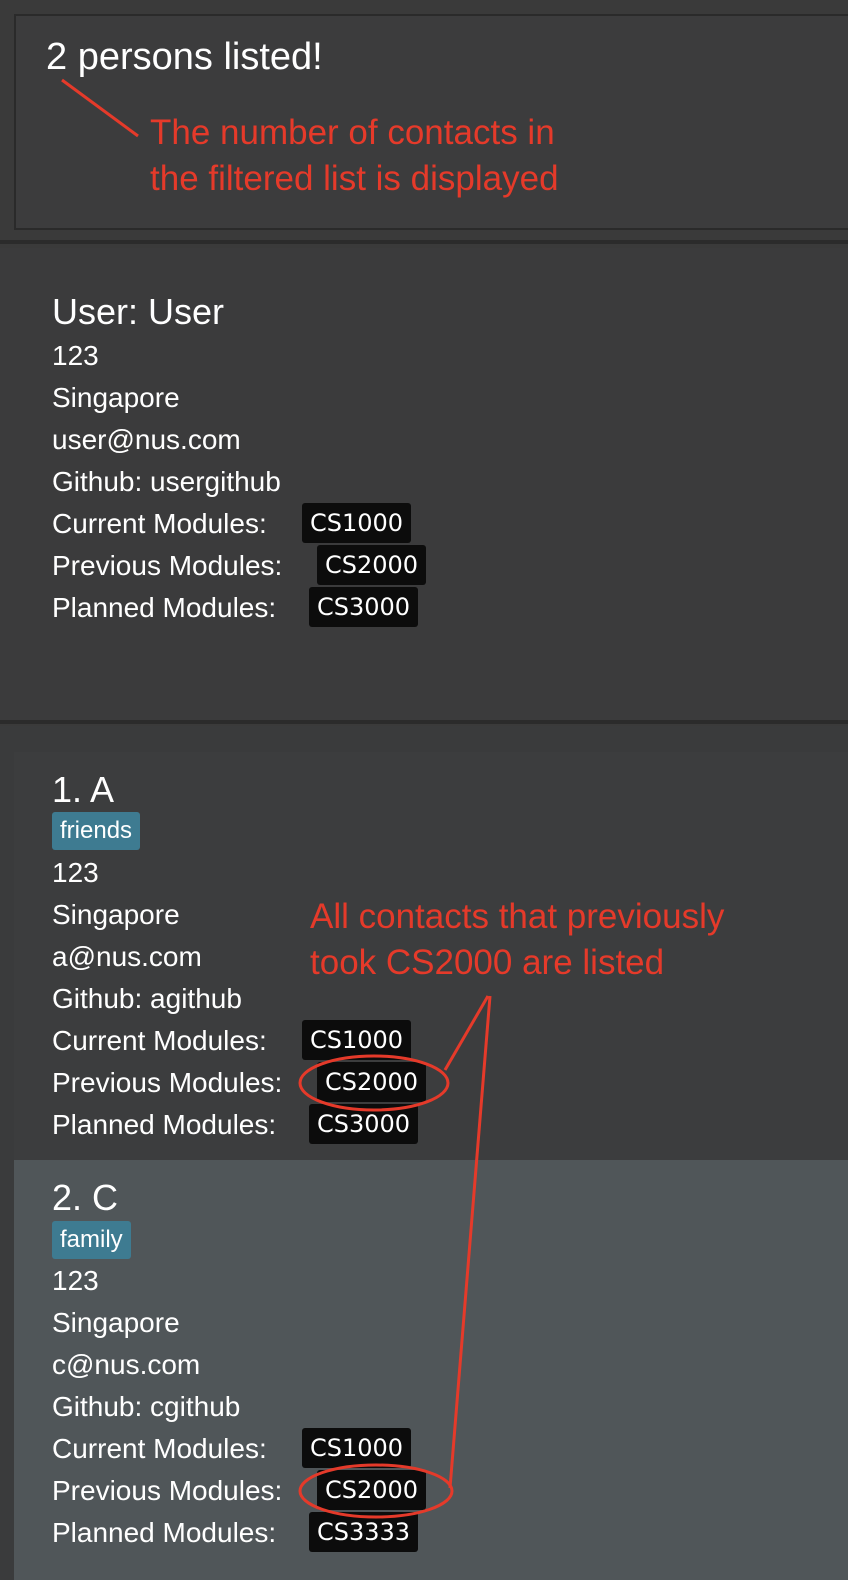 This screenshot has width=848, height=1580. What do you see at coordinates (96, 831) in the screenshot?
I see `tag-badge: friends` at bounding box center [96, 831].